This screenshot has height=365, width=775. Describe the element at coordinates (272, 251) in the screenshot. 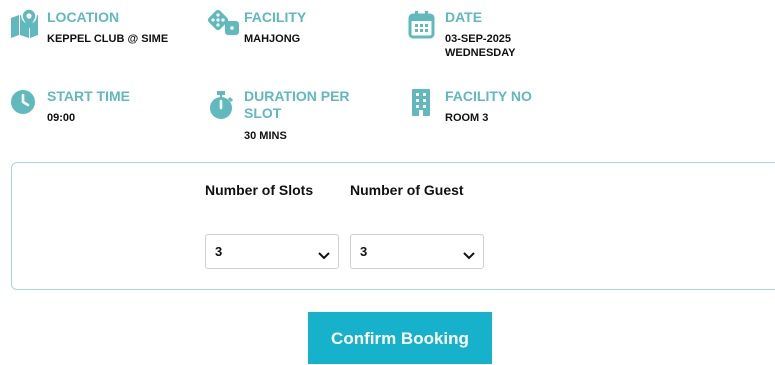

I see `slots-select: 3` at that location.